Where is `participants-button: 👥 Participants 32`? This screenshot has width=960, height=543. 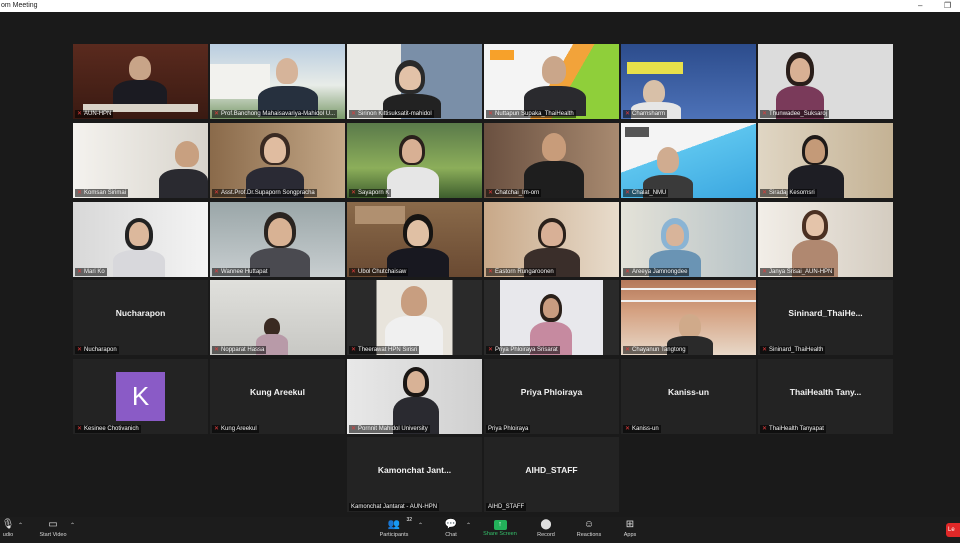 participants-button: 👥 Participants 32 is located at coordinates (394, 530).